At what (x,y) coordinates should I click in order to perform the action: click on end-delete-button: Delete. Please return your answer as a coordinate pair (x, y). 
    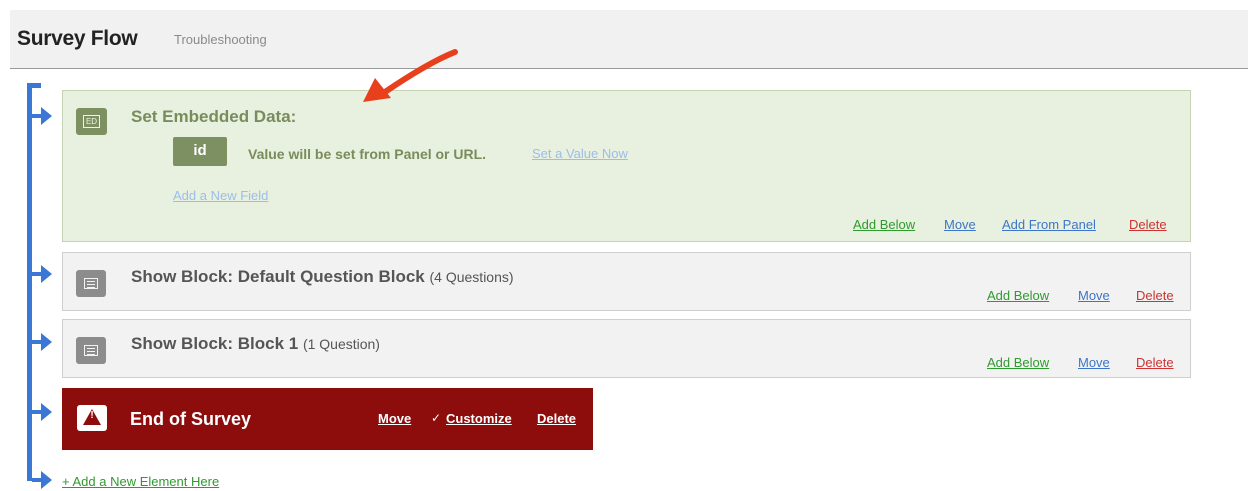
    Looking at the image, I should click on (556, 418).